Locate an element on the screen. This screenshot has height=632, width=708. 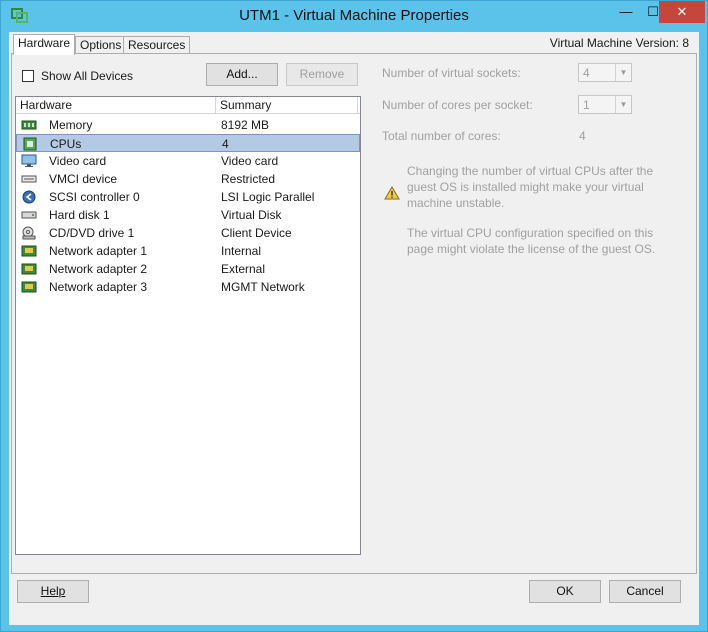
hardware-name: Network adapter 1 is located at coordinates (98, 251).